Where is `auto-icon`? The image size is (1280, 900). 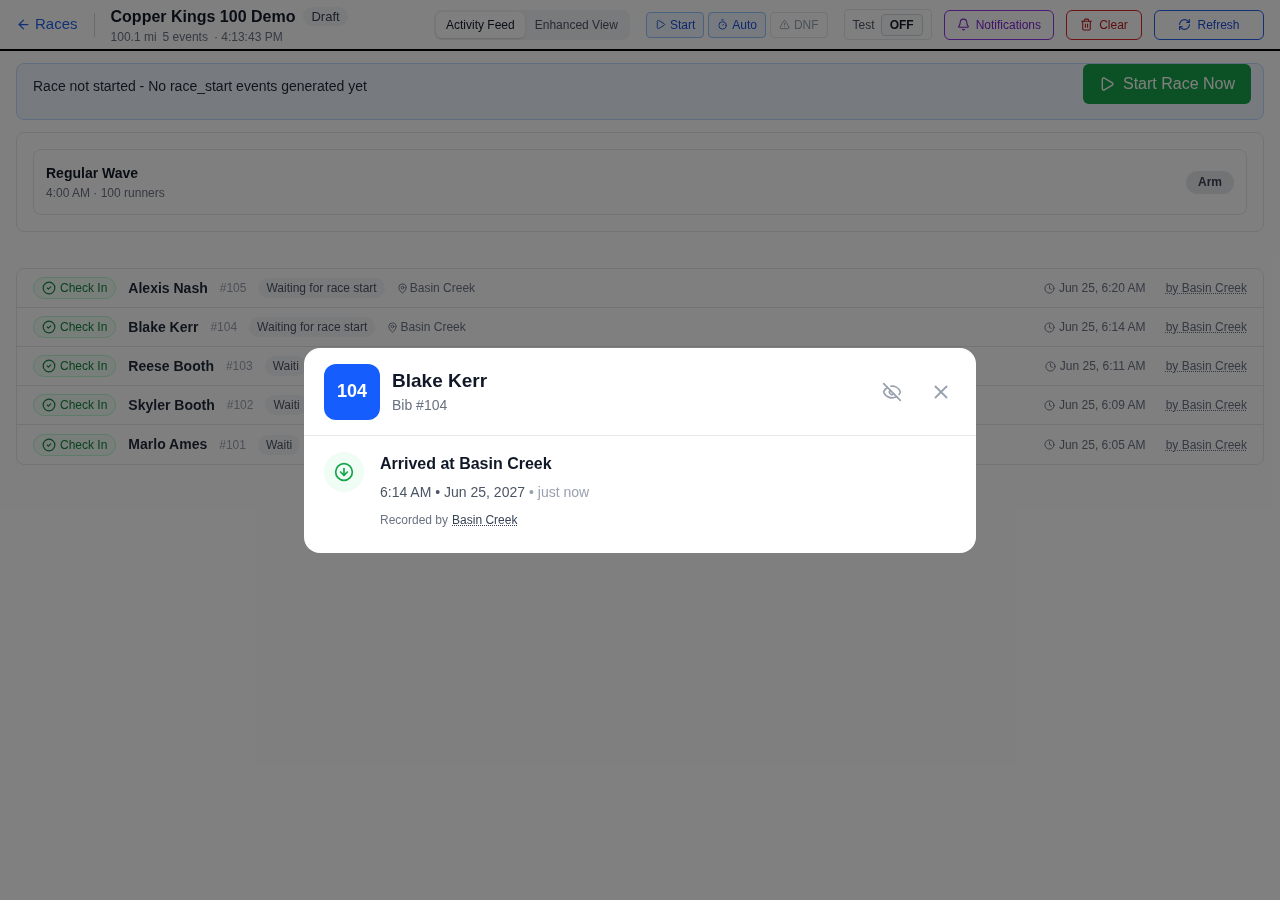 auto-icon is located at coordinates (723, 24).